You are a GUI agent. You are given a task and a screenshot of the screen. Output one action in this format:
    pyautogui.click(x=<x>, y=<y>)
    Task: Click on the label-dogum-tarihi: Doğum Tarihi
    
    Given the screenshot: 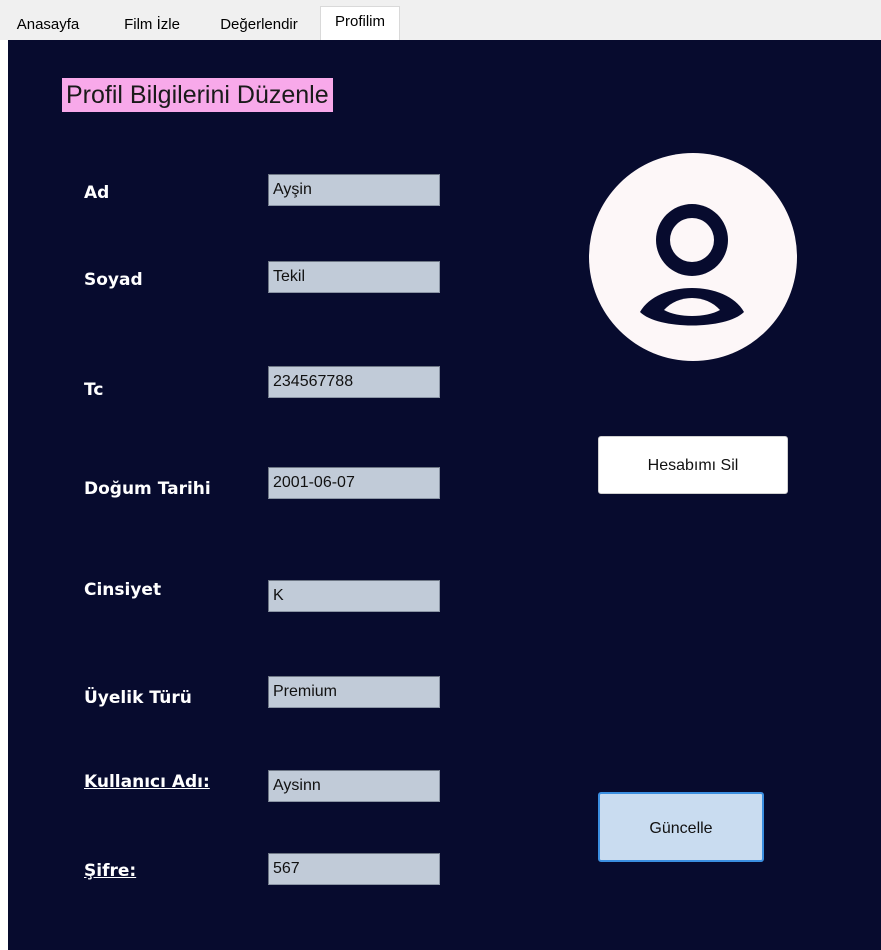 What is the action you would take?
    pyautogui.click(x=147, y=489)
    